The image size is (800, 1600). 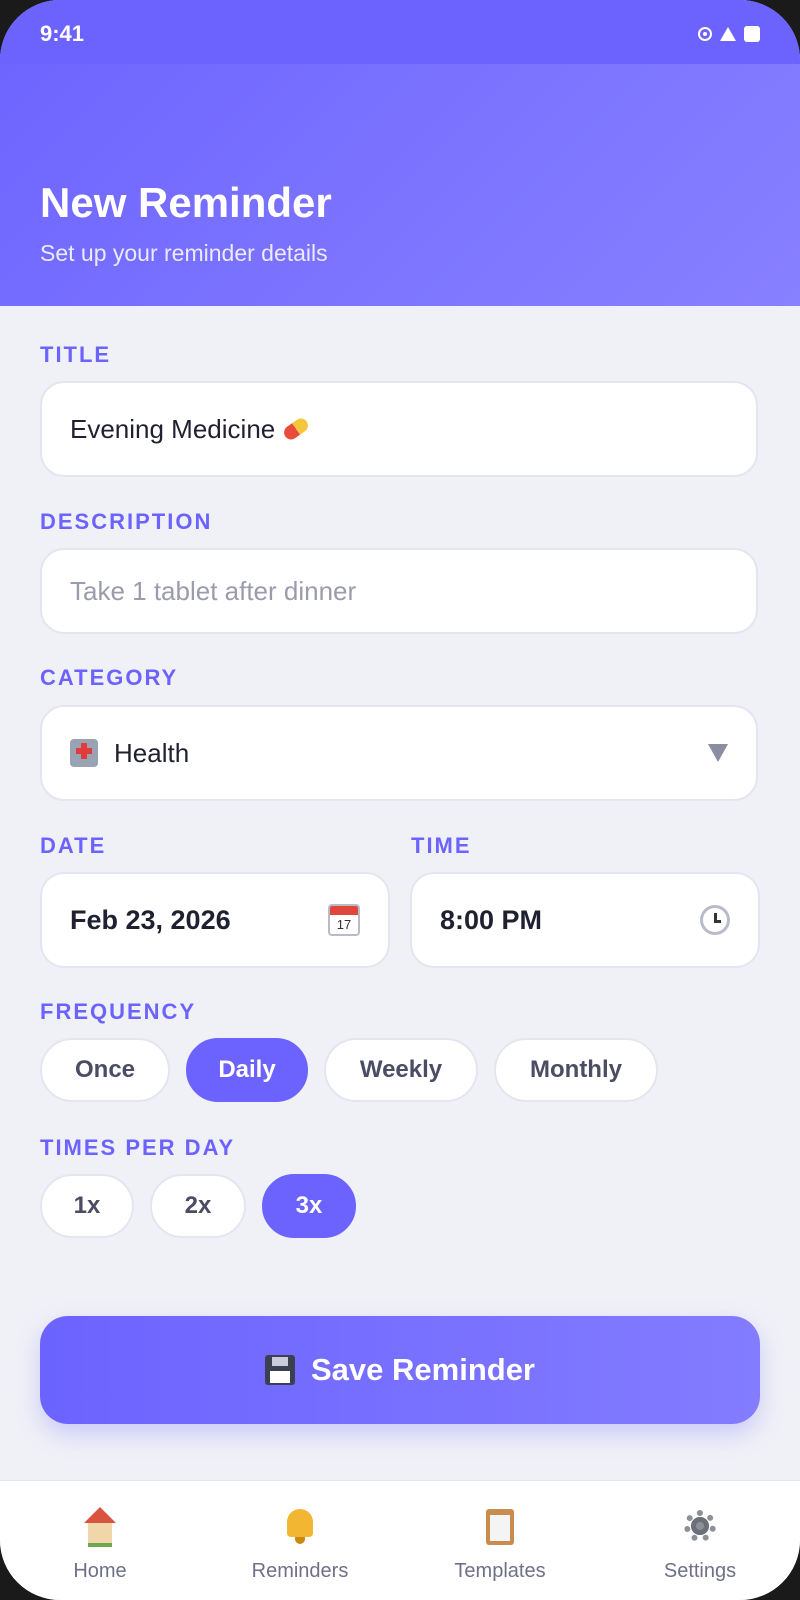 What do you see at coordinates (344, 920) in the screenshot?
I see `calendar-icon: 17` at bounding box center [344, 920].